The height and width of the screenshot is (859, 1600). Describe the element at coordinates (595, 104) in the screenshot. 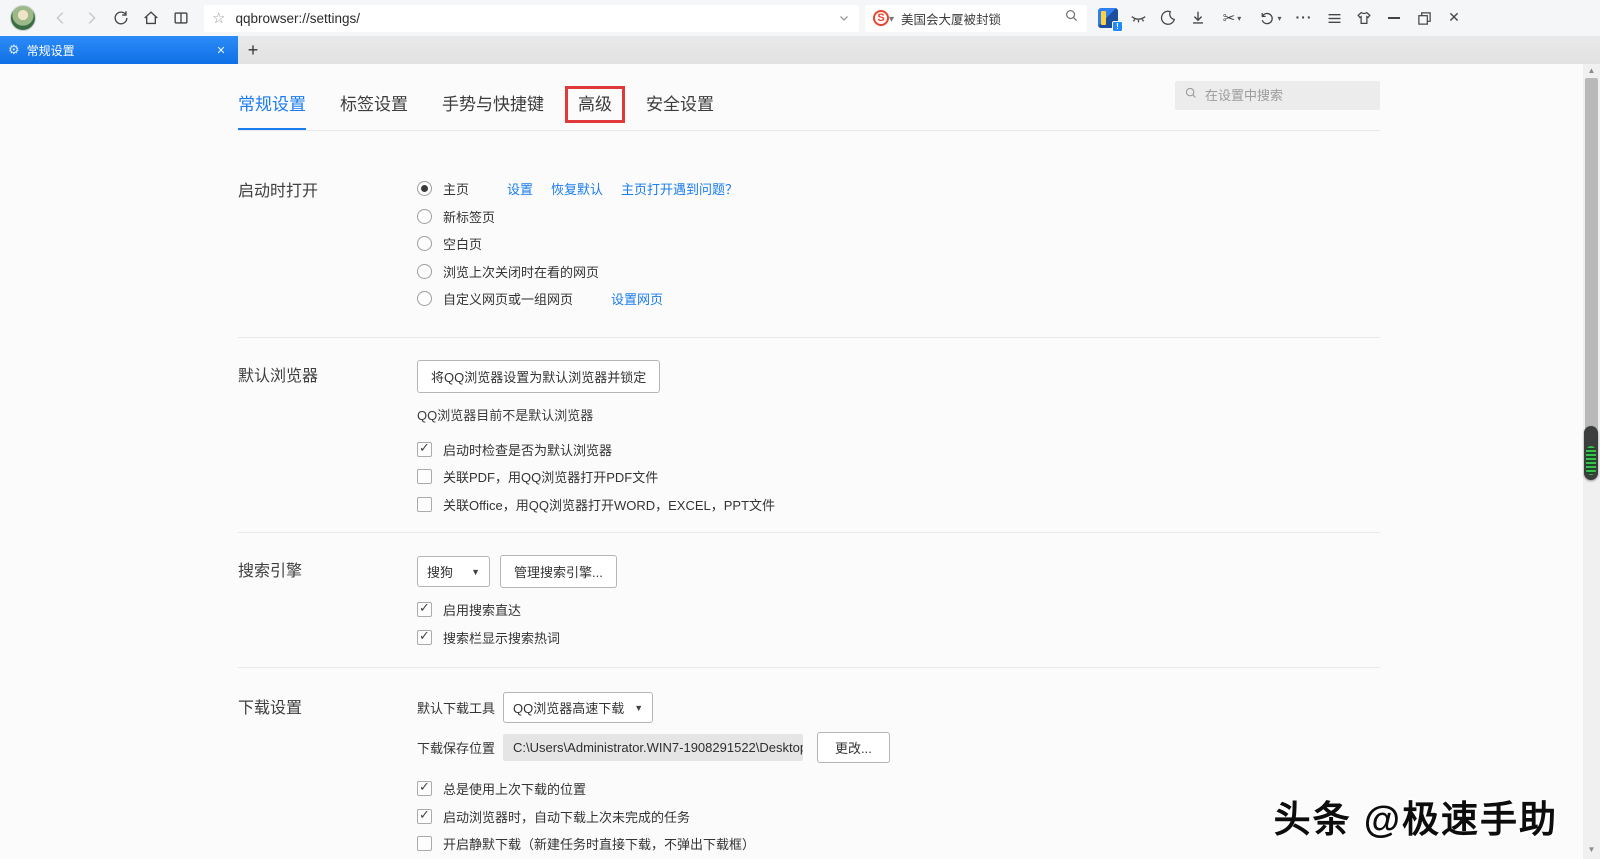

I see `red-annotation-box: 高级` at that location.